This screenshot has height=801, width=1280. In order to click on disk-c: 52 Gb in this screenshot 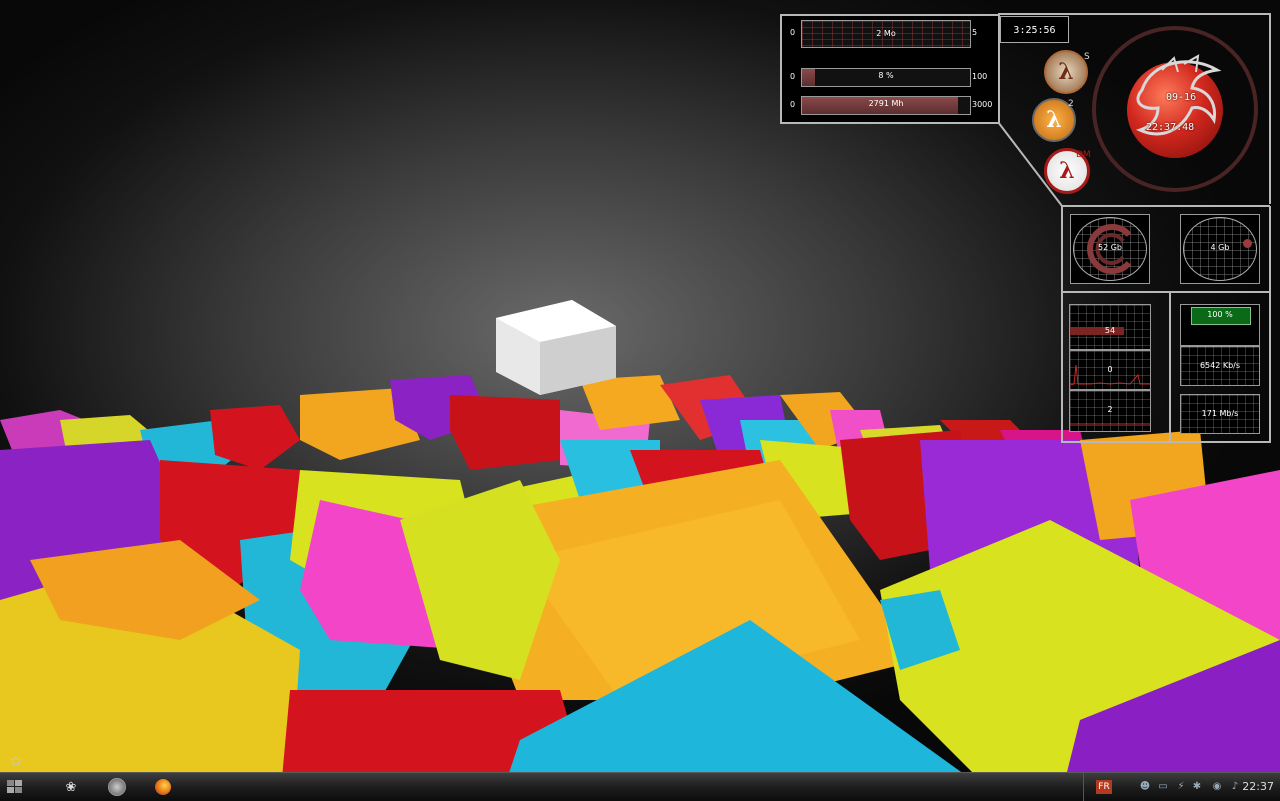, I will do `click(1110, 249)`.